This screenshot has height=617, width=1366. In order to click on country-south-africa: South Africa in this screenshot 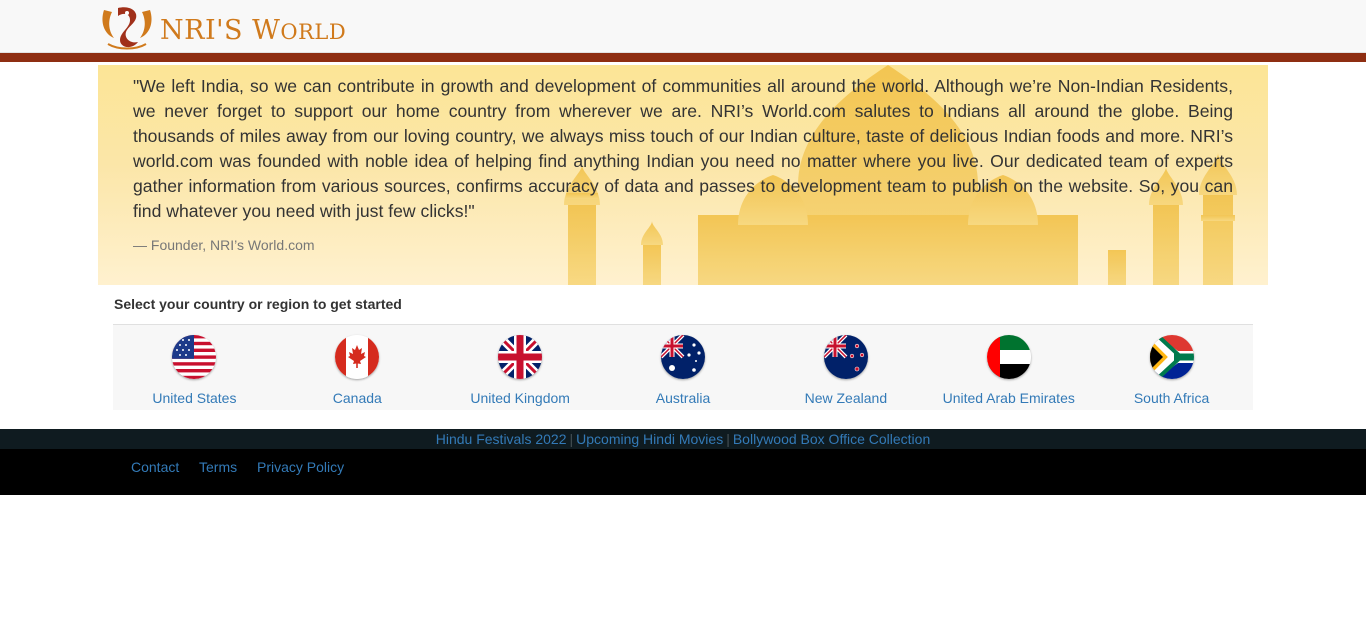, I will do `click(1171, 367)`.